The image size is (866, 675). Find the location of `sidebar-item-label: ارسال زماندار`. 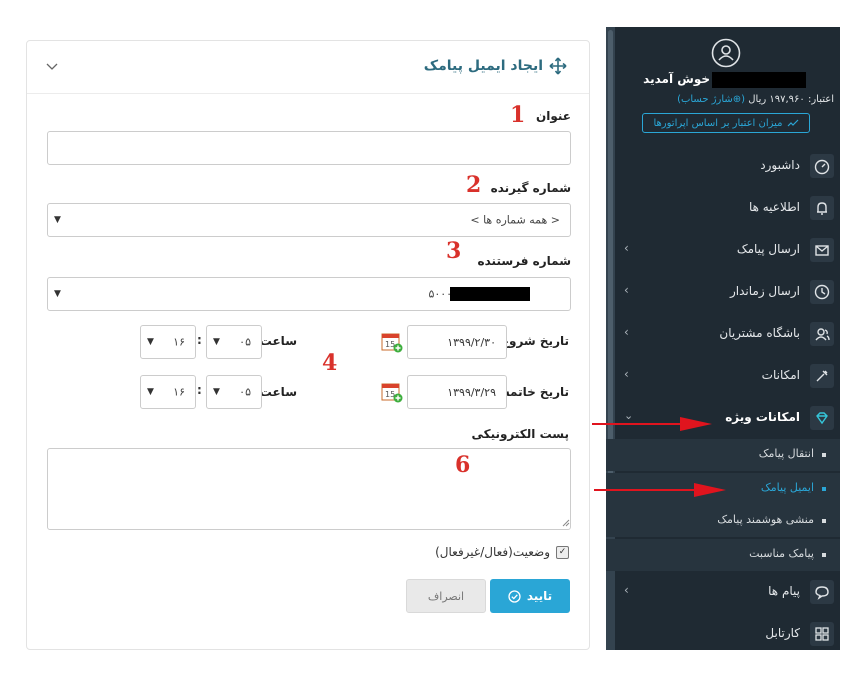

sidebar-item-label: ارسال زماندار is located at coordinates (764, 291).